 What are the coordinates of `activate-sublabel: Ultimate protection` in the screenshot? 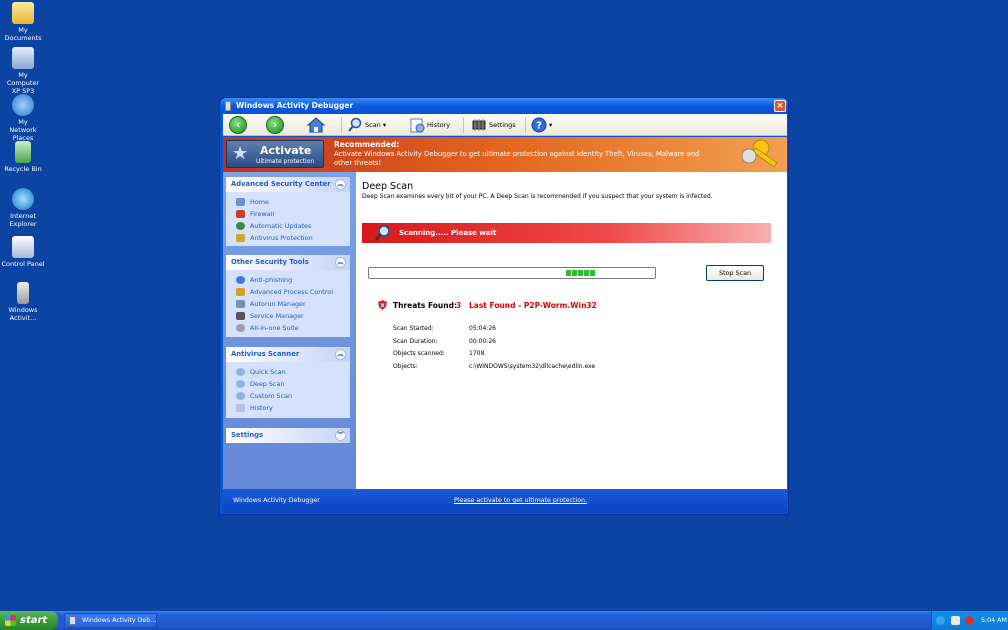 It's located at (285, 161).